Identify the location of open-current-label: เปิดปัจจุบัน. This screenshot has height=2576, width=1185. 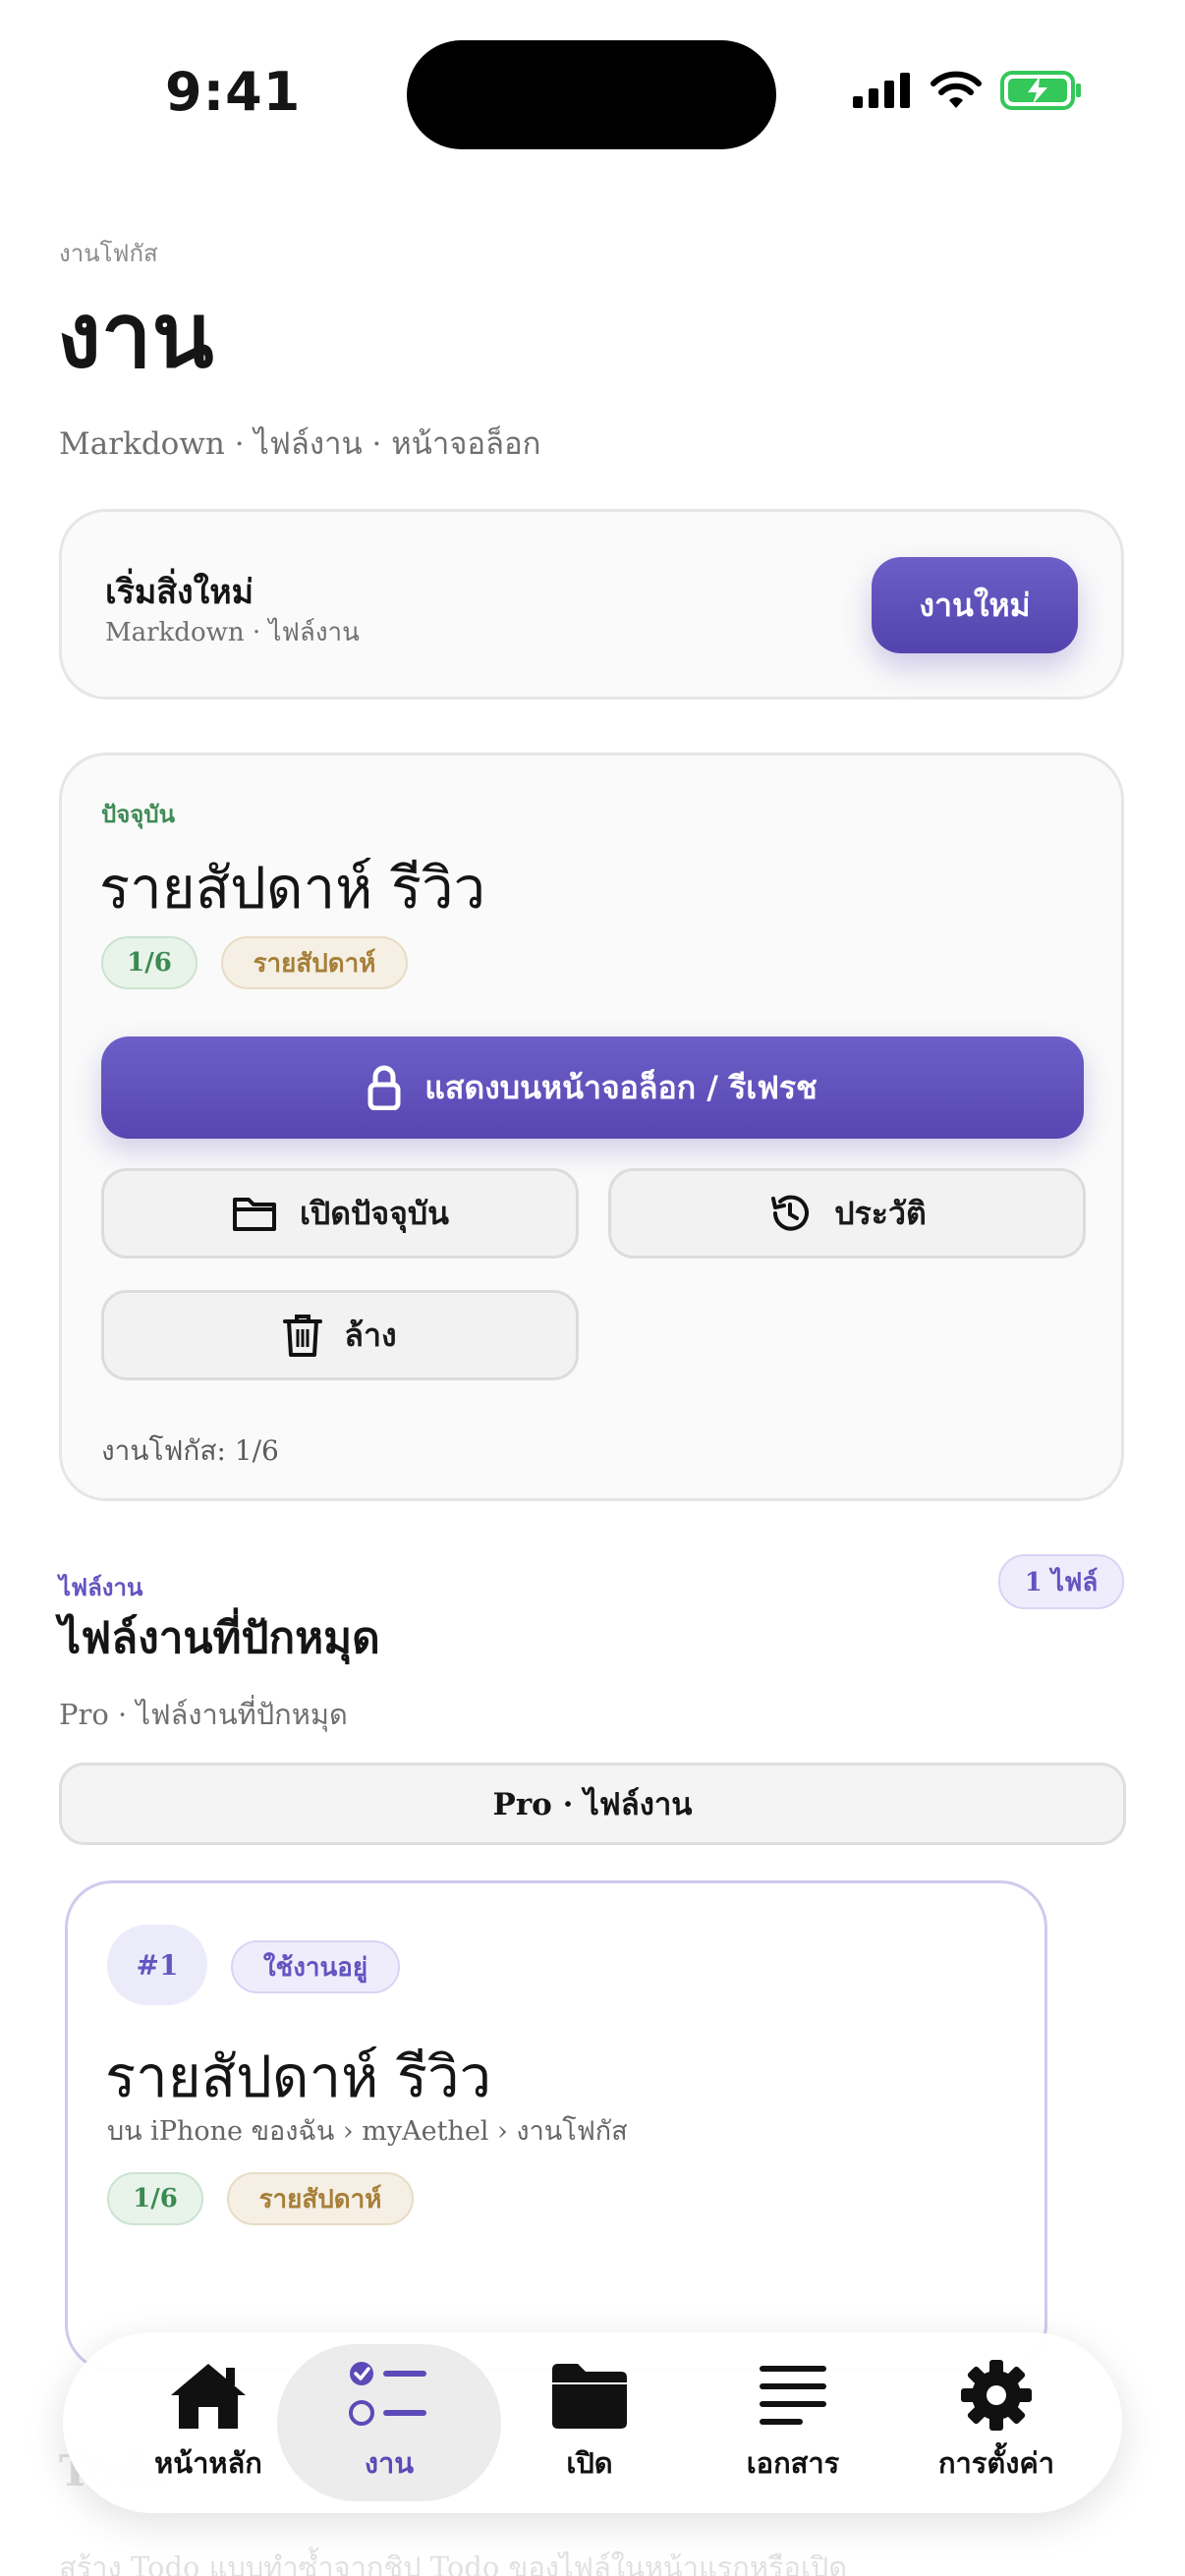
(375, 1213).